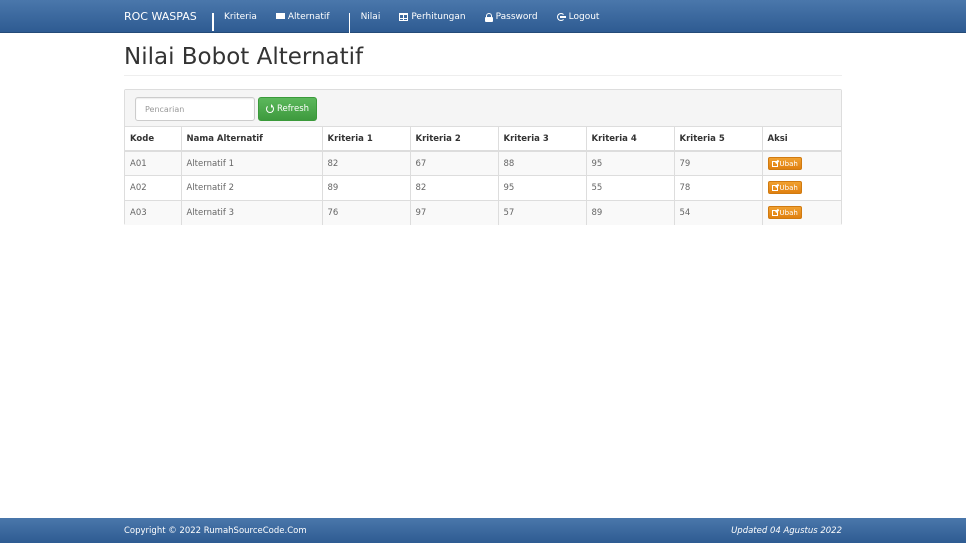  I want to click on column-header-nama: Nama Alternatif, so click(251, 139).